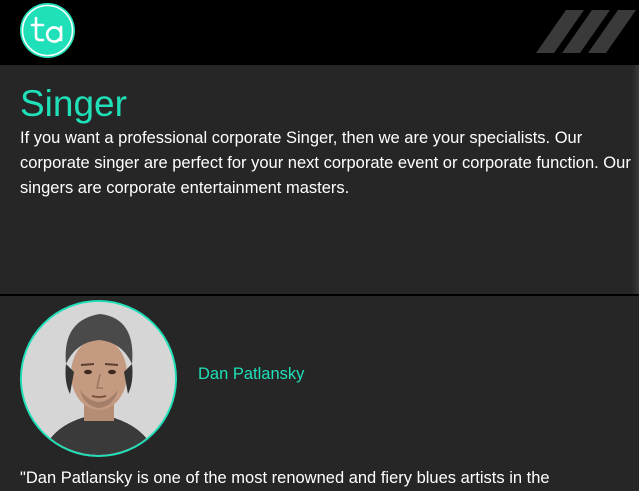 The height and width of the screenshot is (491, 639). What do you see at coordinates (47, 30) in the screenshot?
I see `ta-logo-icon` at bounding box center [47, 30].